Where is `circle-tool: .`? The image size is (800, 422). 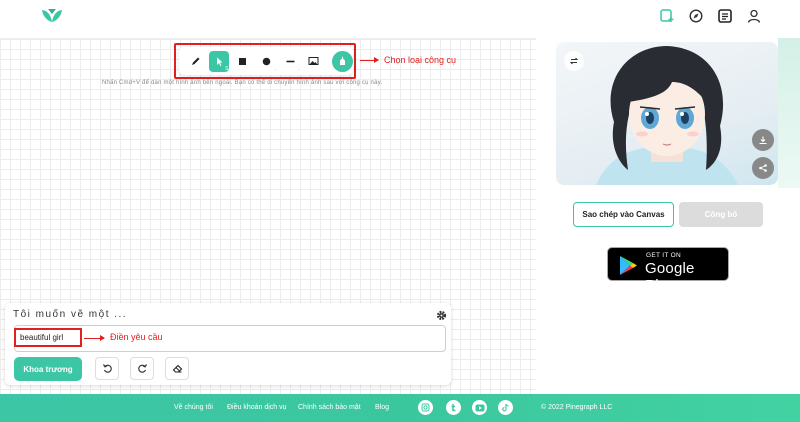
circle-tool: . is located at coordinates (266, 61).